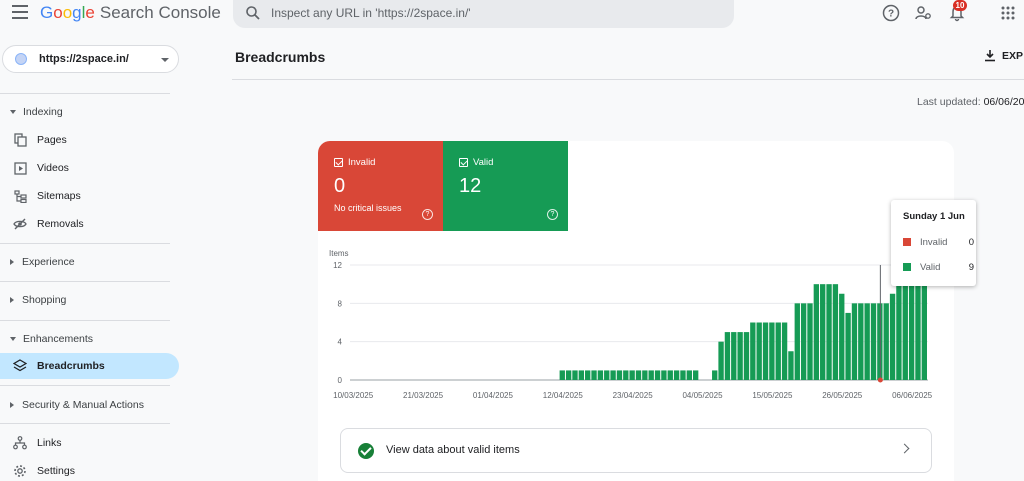  I want to click on sidebar-item-settings: Settings, so click(89, 469).